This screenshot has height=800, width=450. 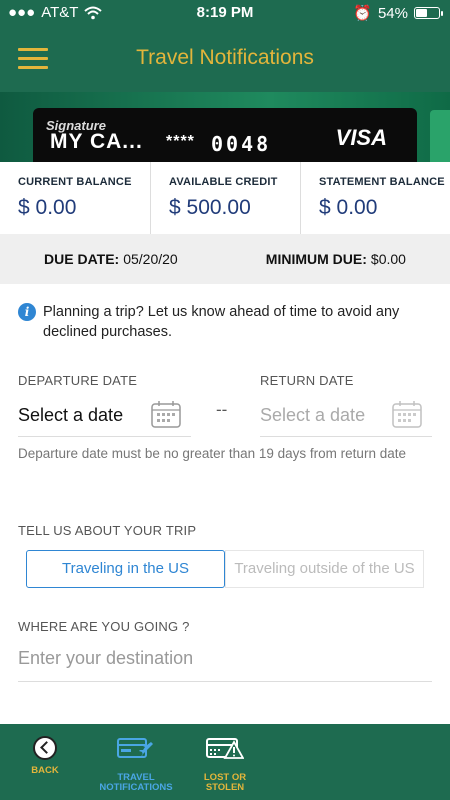 What do you see at coordinates (225, 259) in the screenshot?
I see `due-bar: DUE DATE: 05/20/20 MINIMUM DUE: $0.00` at bounding box center [225, 259].